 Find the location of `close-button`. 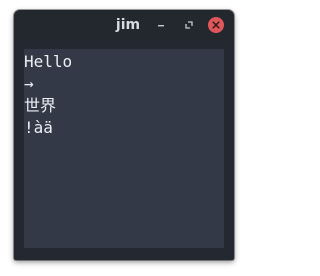

close-button is located at coordinates (216, 25).